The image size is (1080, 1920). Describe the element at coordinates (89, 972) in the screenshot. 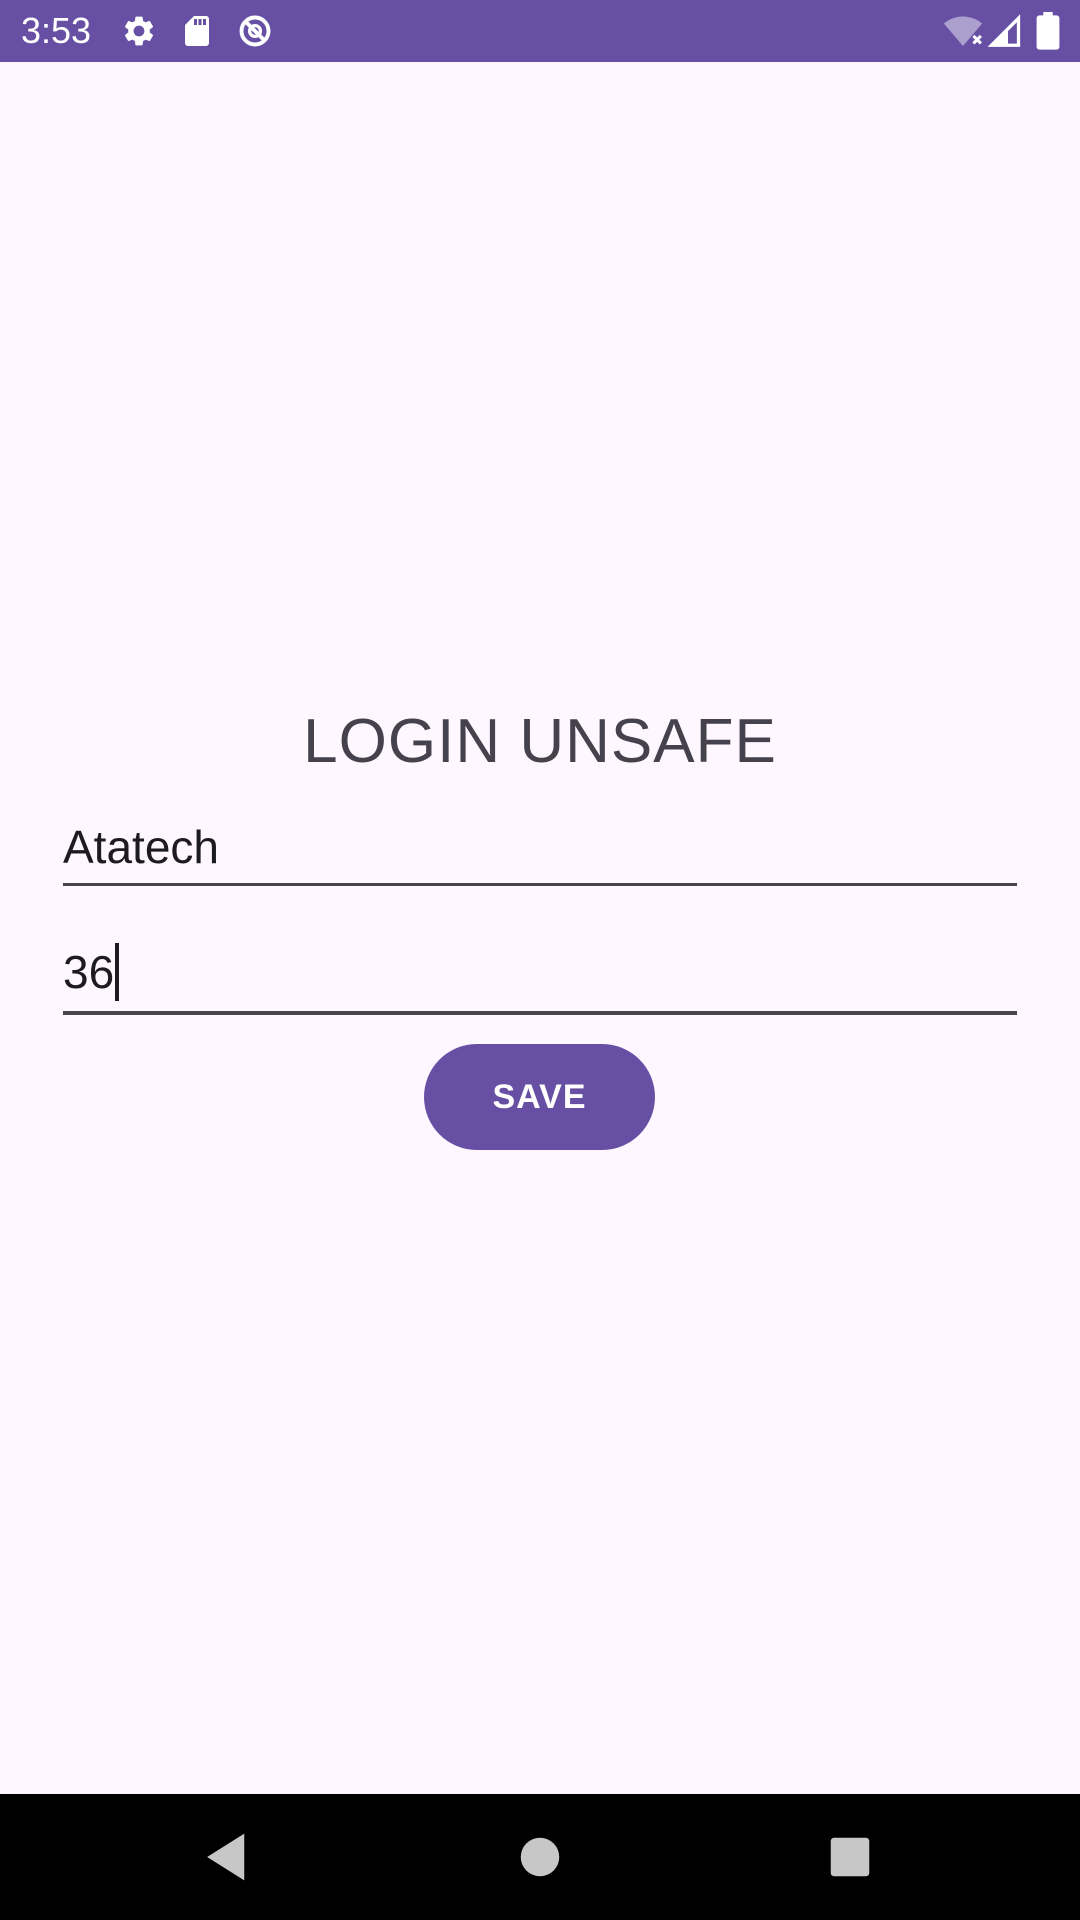

I see `password-field-value: 36` at that location.